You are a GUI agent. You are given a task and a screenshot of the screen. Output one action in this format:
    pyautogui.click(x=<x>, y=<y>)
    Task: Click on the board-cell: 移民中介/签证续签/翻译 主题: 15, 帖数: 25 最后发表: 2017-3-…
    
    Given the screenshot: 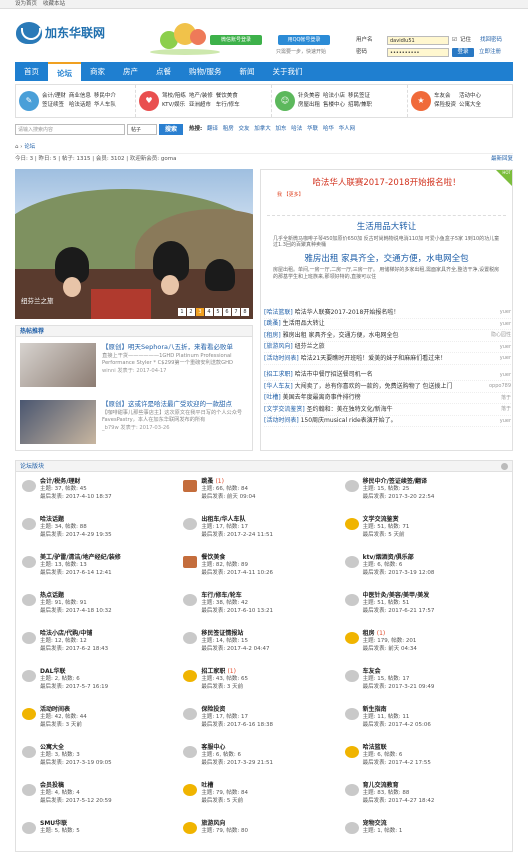 What is the action you would take?
    pyautogui.click(x=425, y=494)
    